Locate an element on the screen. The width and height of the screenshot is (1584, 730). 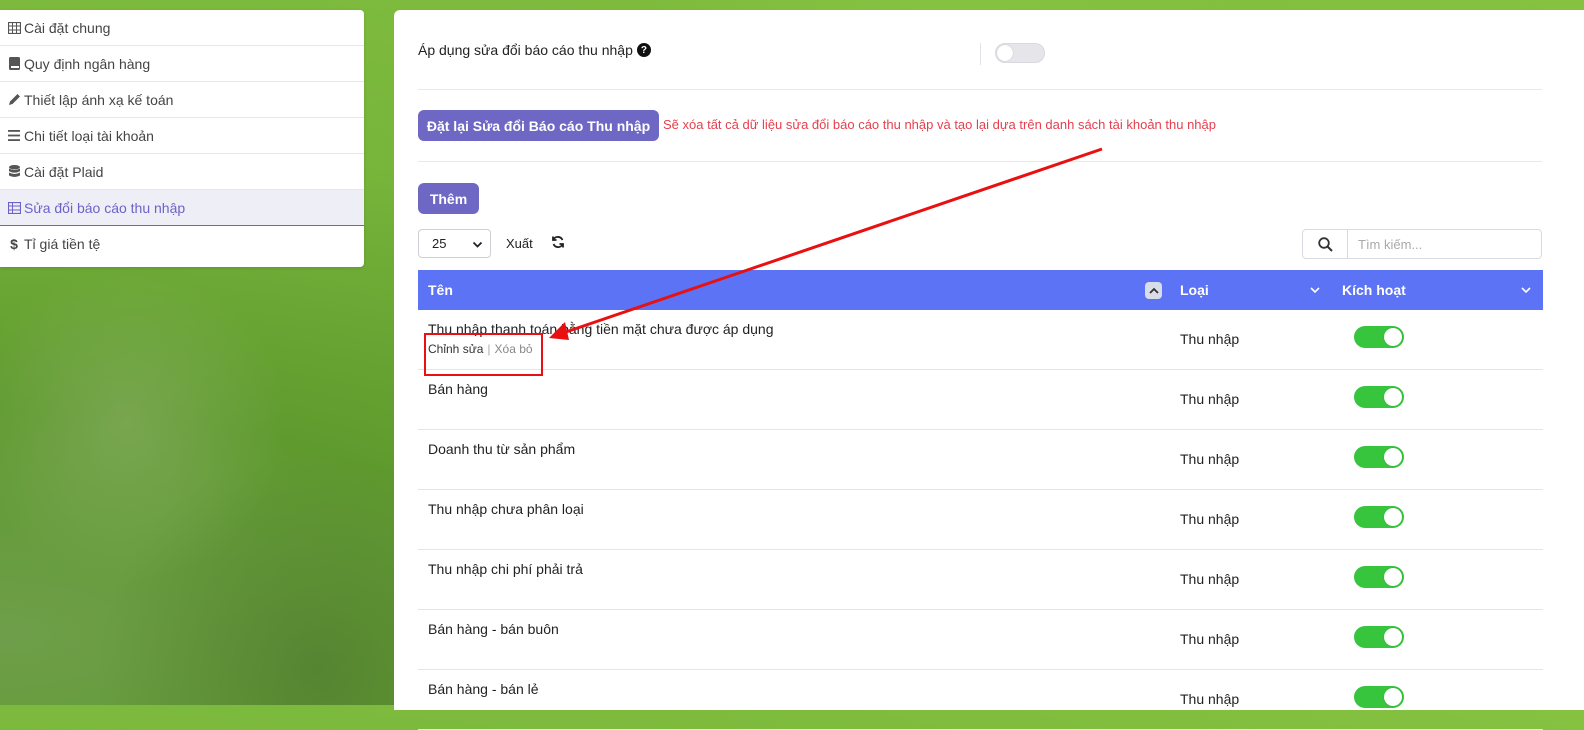
database-icon is located at coordinates (14, 172).